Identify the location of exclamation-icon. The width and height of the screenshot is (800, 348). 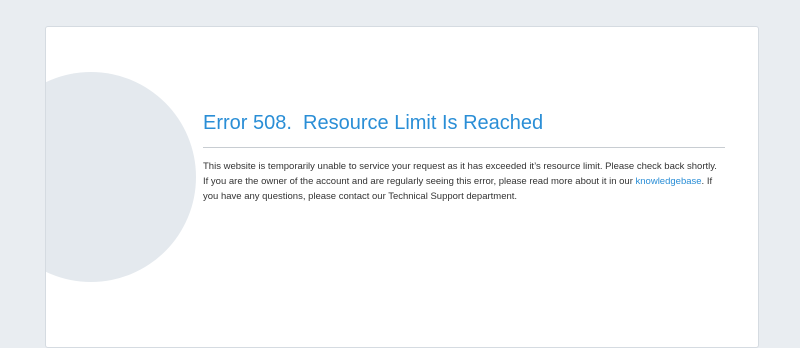
(121, 177).